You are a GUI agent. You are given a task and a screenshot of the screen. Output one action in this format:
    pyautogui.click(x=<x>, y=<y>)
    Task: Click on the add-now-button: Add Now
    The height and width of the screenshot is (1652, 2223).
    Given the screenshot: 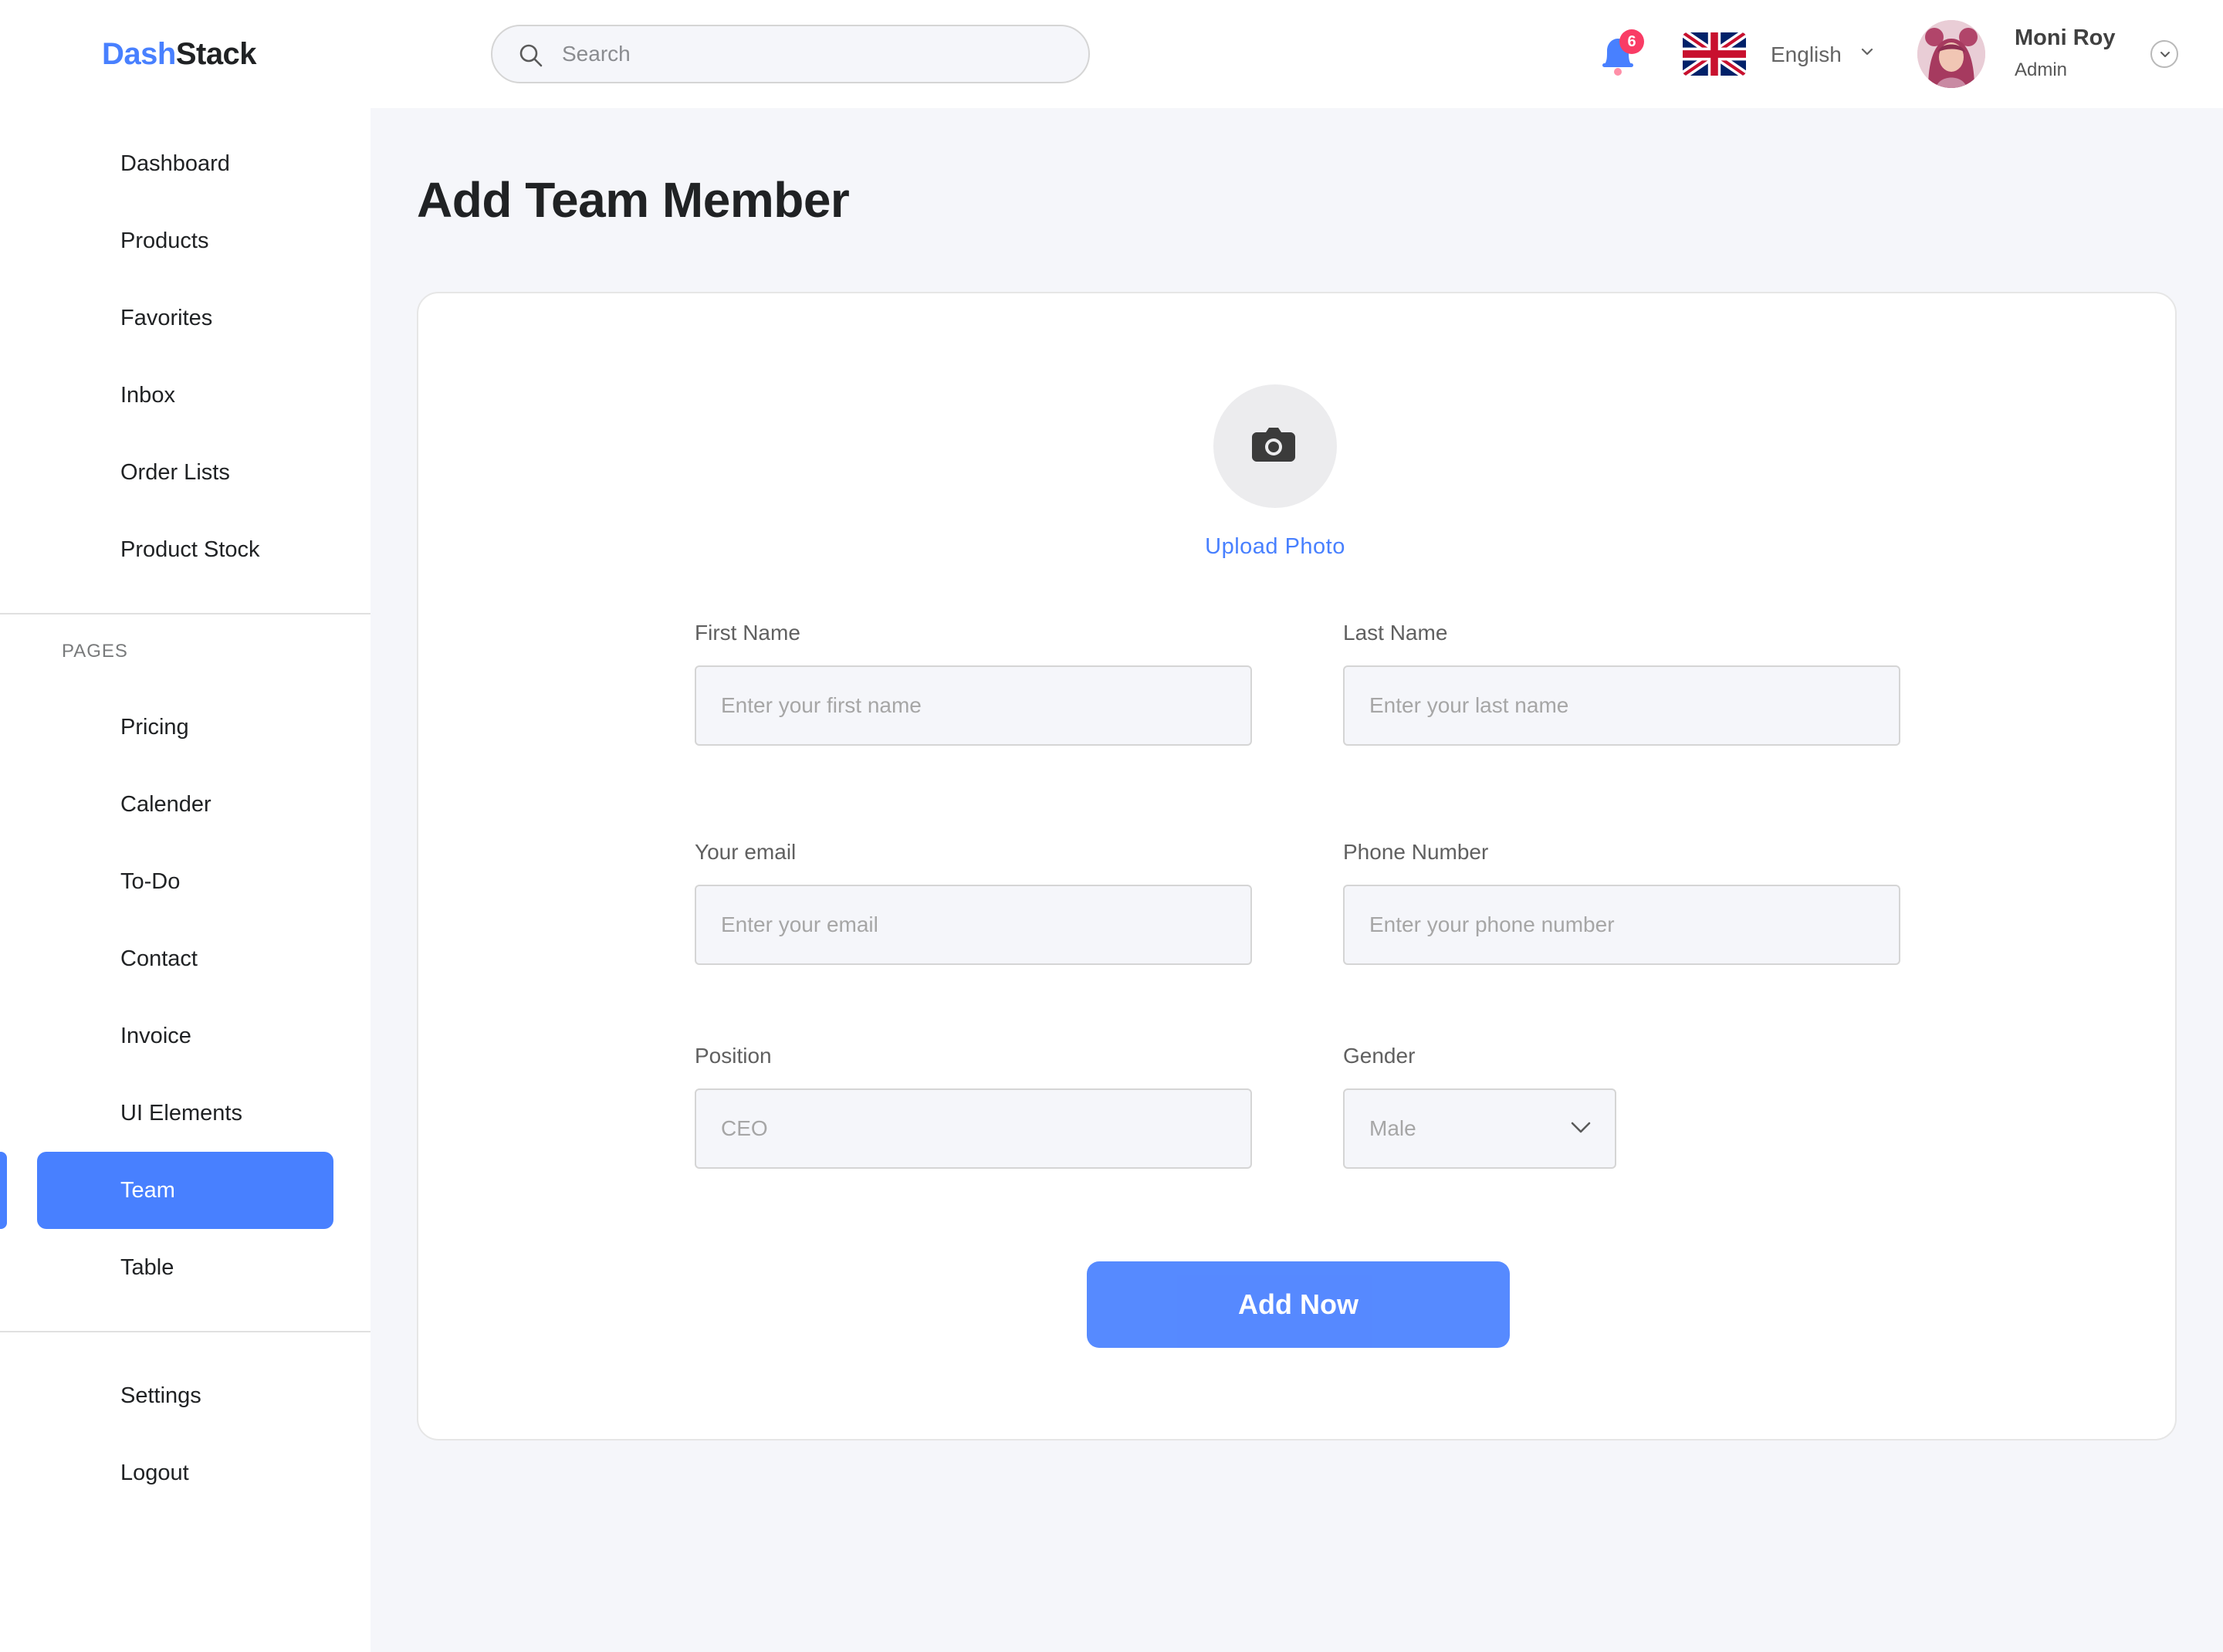 What is the action you would take?
    pyautogui.click(x=1298, y=1304)
    